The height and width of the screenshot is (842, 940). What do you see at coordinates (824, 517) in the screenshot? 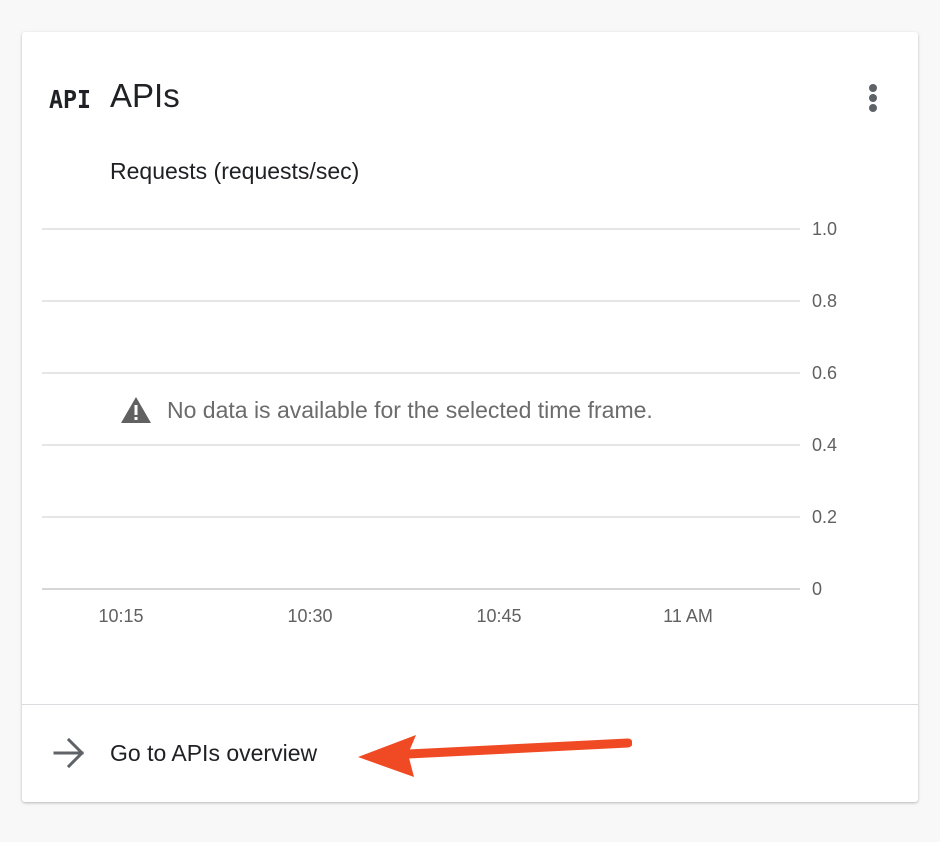
I see `y-tick-label: 0.2` at bounding box center [824, 517].